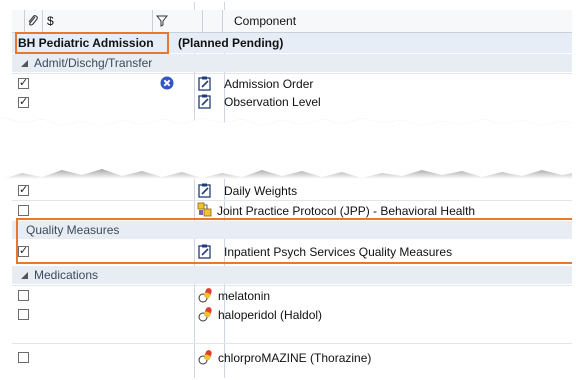 This screenshot has width=576, height=380. Describe the element at coordinates (292, 295) in the screenshot. I see `med-row-melatonin: melatonin` at that location.